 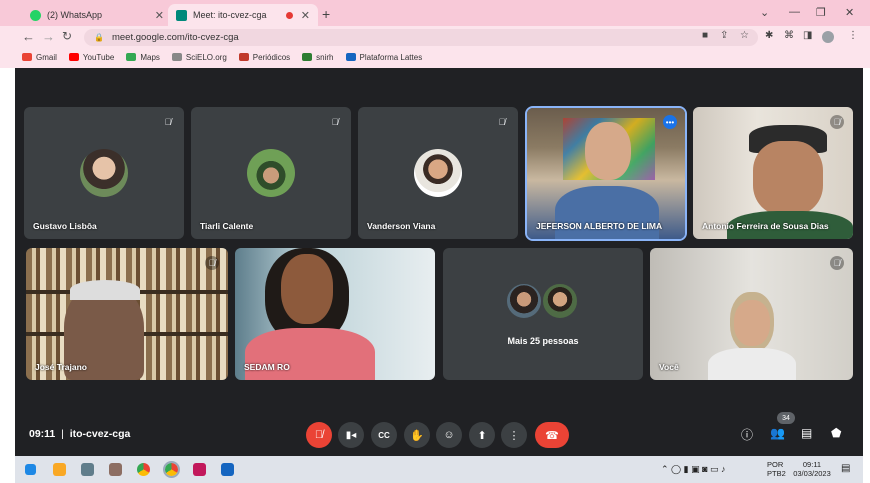 What do you see at coordinates (39, 57) in the screenshot?
I see `bookmark-gmail: Gmail` at bounding box center [39, 57].